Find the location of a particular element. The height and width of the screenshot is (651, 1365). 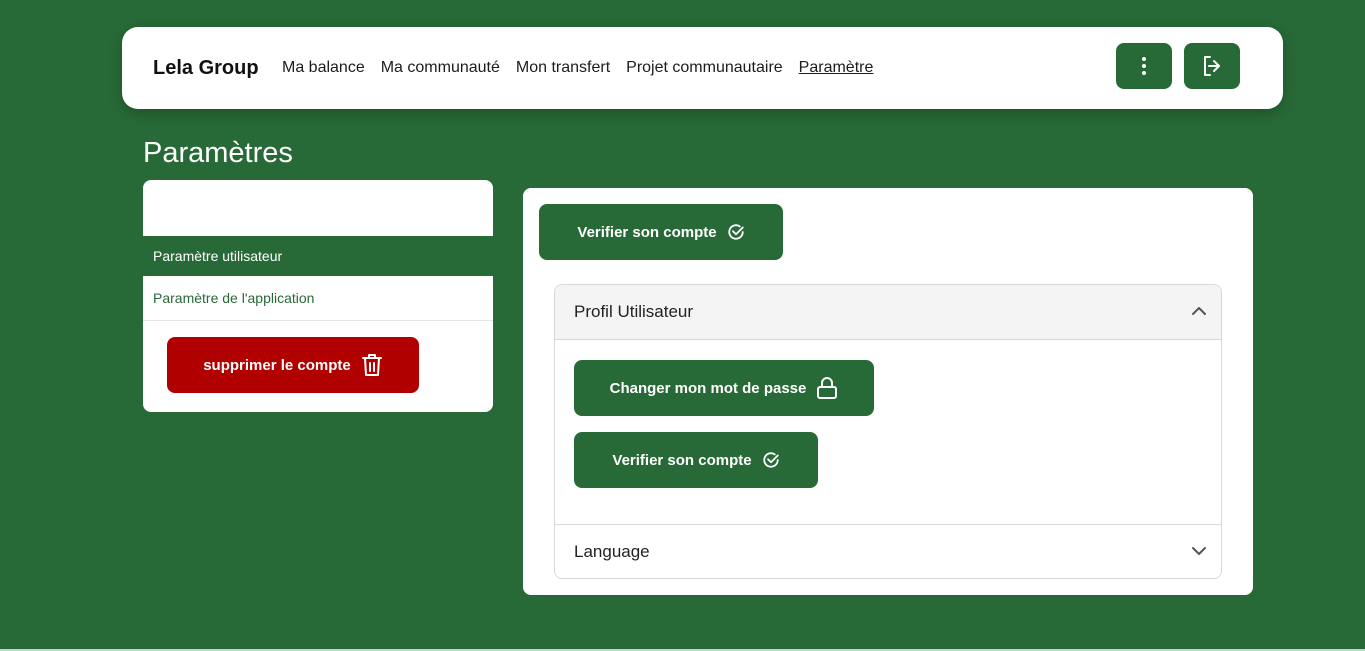

trash-icon is located at coordinates (371, 365).